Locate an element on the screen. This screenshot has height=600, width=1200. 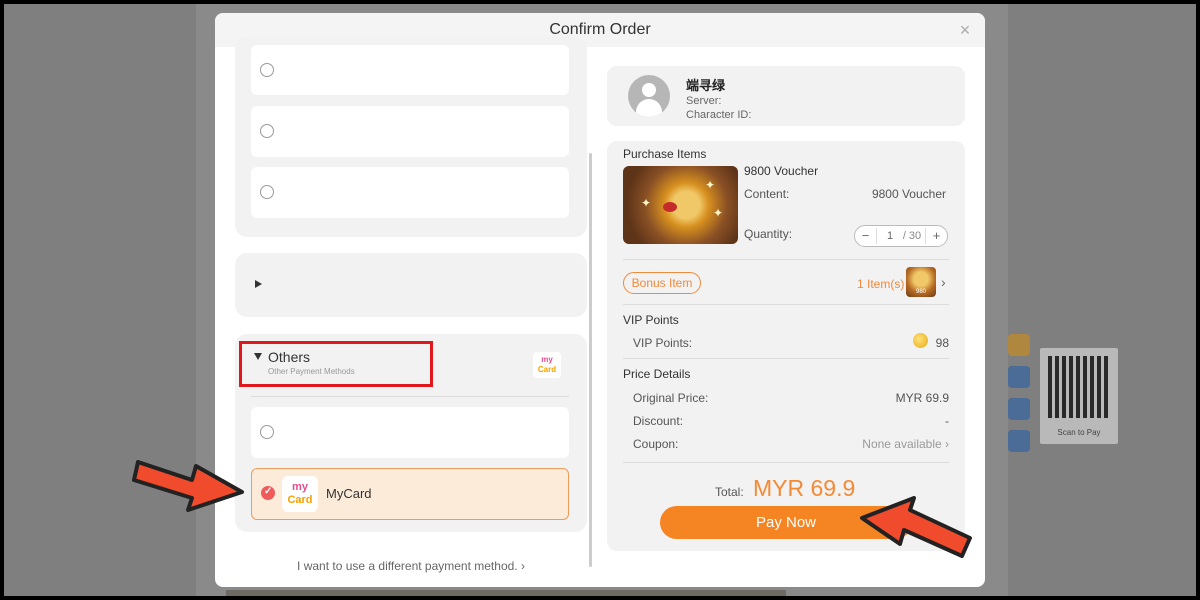
purchase-items-title: Purchase Items is located at coordinates (665, 154).